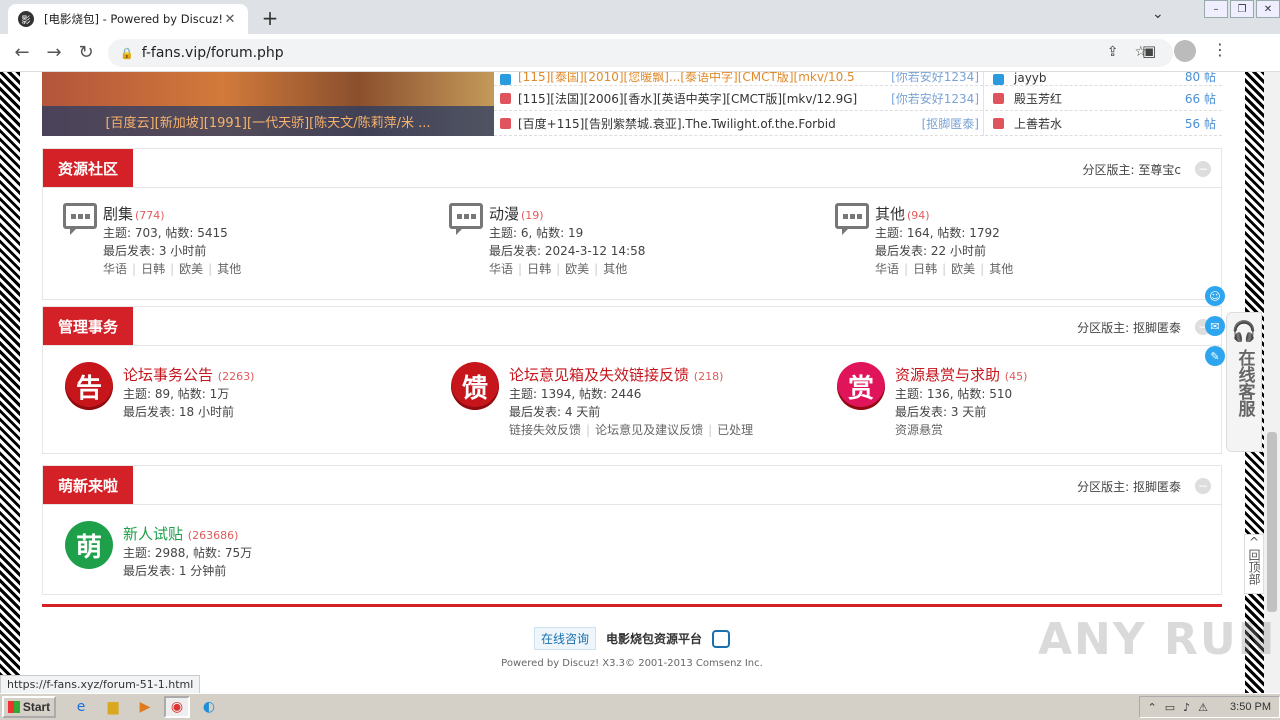  What do you see at coordinates (1215, 326) in the screenshot?
I see `message-icon: ✉` at bounding box center [1215, 326].